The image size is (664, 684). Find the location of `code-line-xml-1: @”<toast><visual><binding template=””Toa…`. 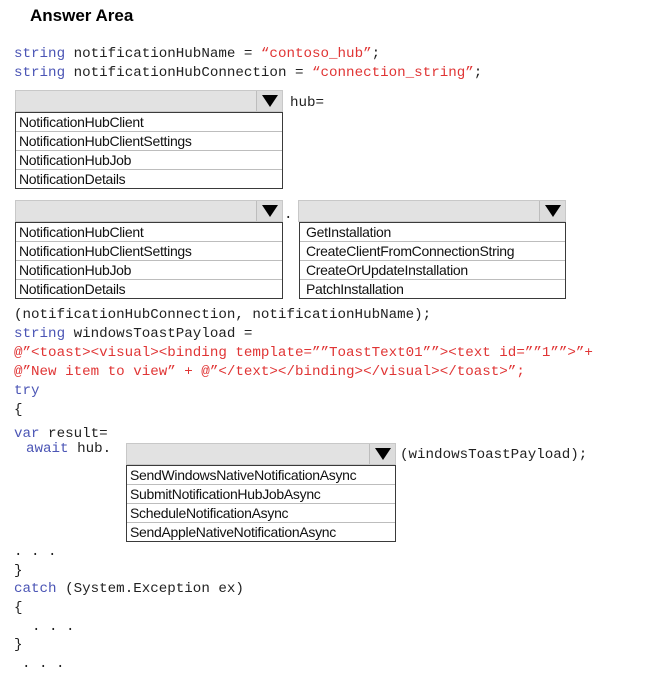

code-line-xml-1: @”<toast><visual><binding template=””Toa… is located at coordinates (303, 353).